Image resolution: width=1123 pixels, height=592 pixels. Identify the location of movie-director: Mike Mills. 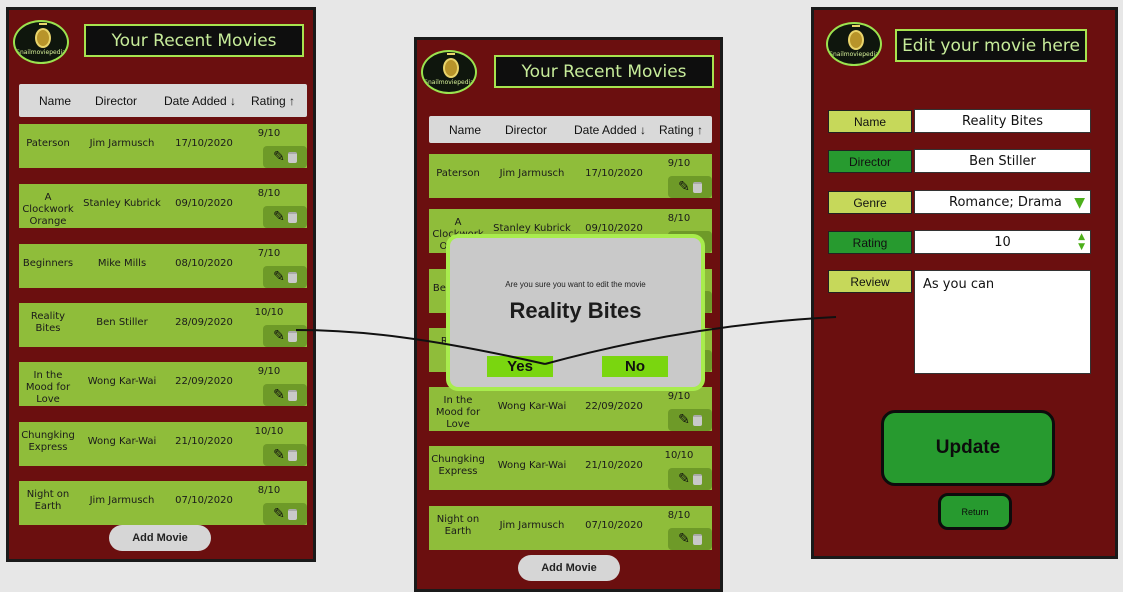
(122, 263).